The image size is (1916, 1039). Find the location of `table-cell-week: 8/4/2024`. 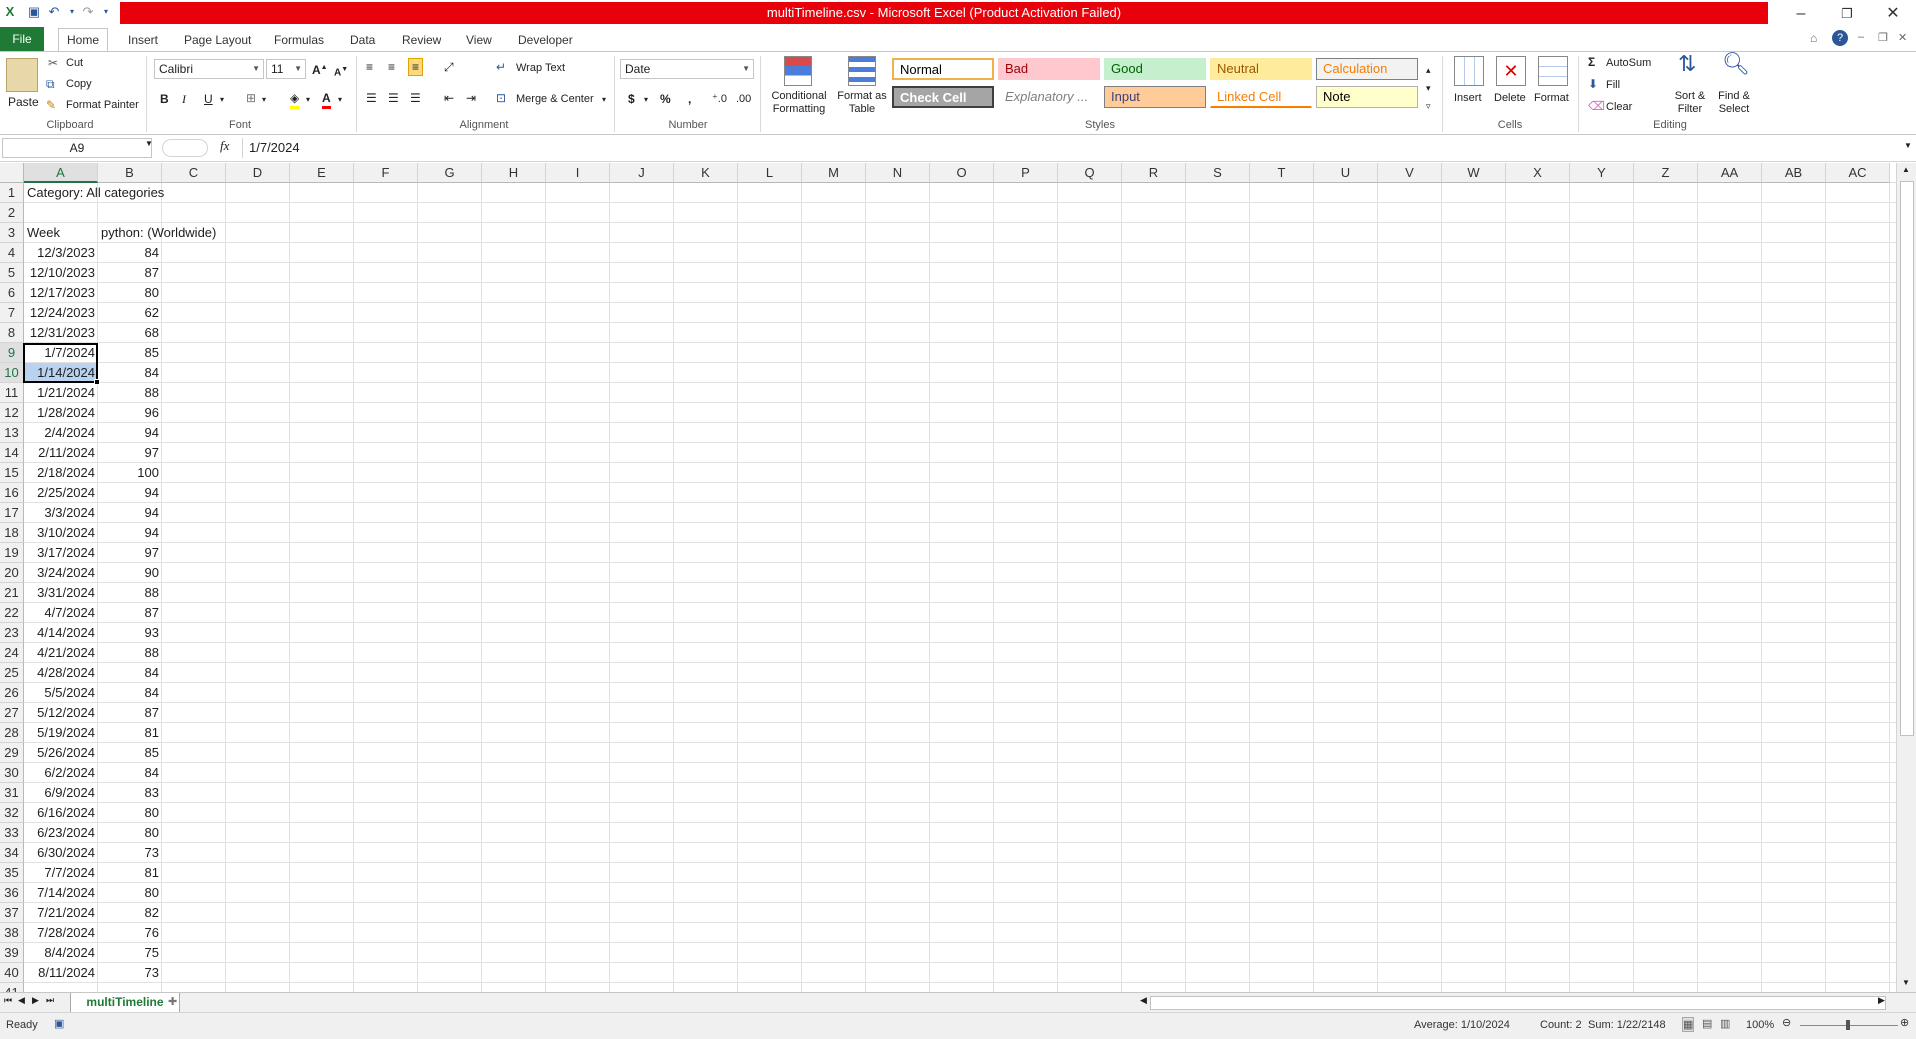

table-cell-week: 8/4/2024 is located at coordinates (61, 953).